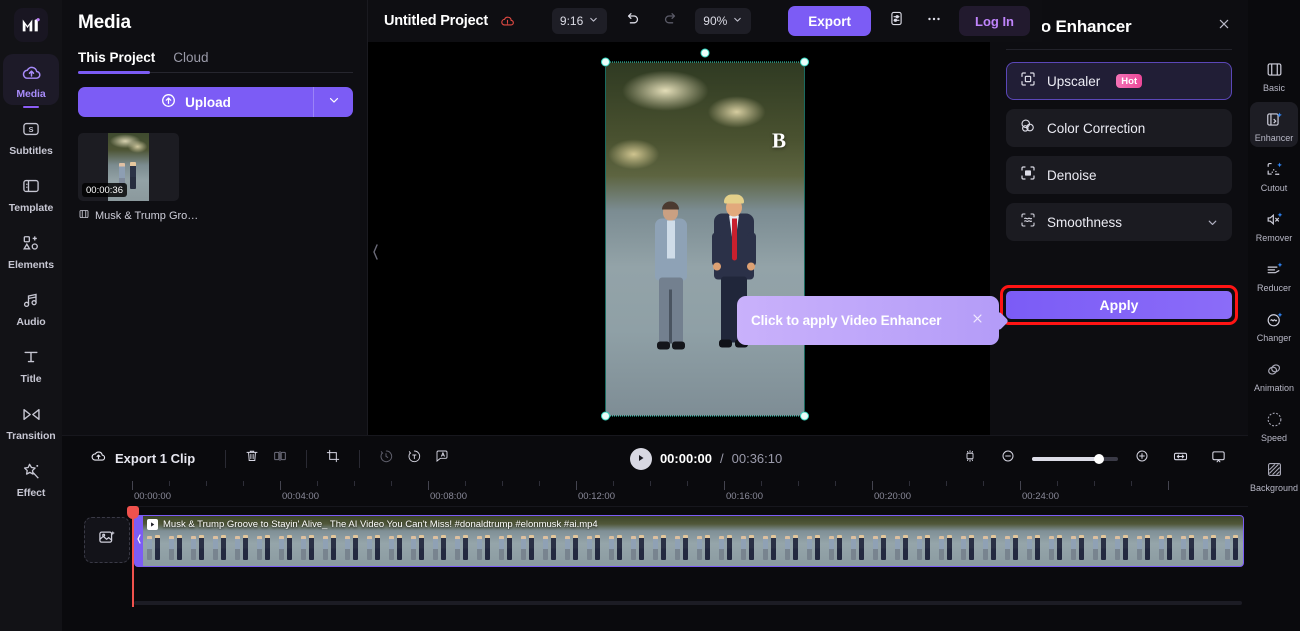 Image resolution: width=1300 pixels, height=631 pixels. Describe the element at coordinates (190, 61) in the screenshot. I see `tab-cloud: Cloud` at that location.